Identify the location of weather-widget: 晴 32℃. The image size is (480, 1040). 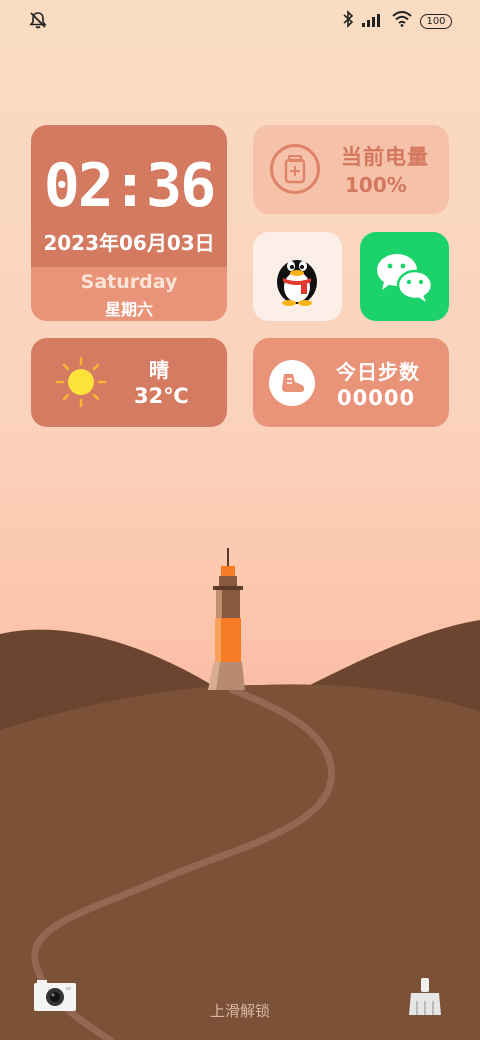
(129, 382).